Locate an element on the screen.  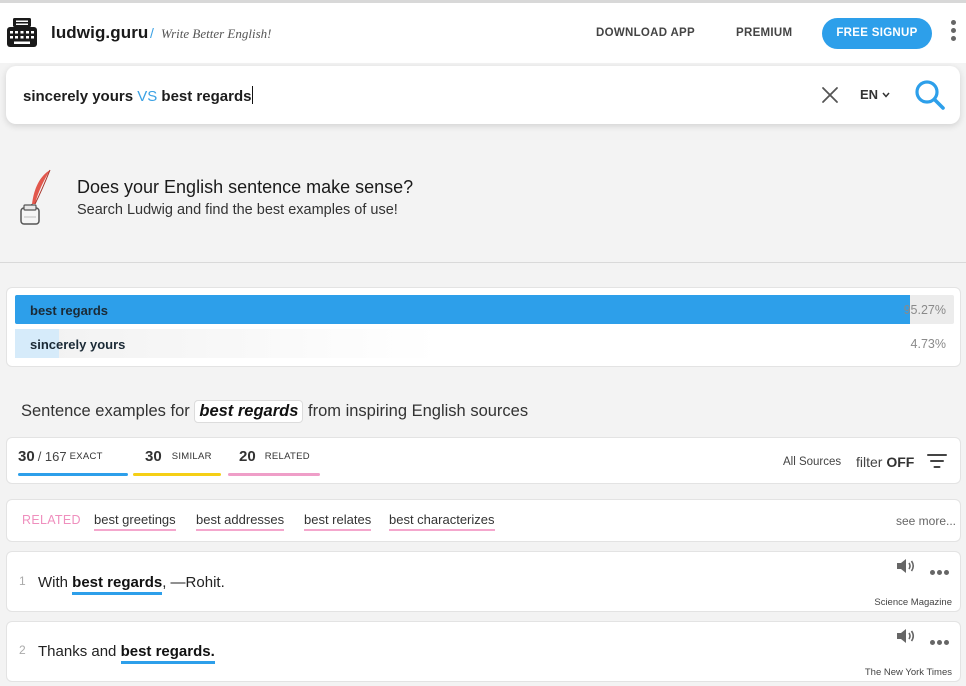
quill-inkwell-icon is located at coordinates (35, 197).